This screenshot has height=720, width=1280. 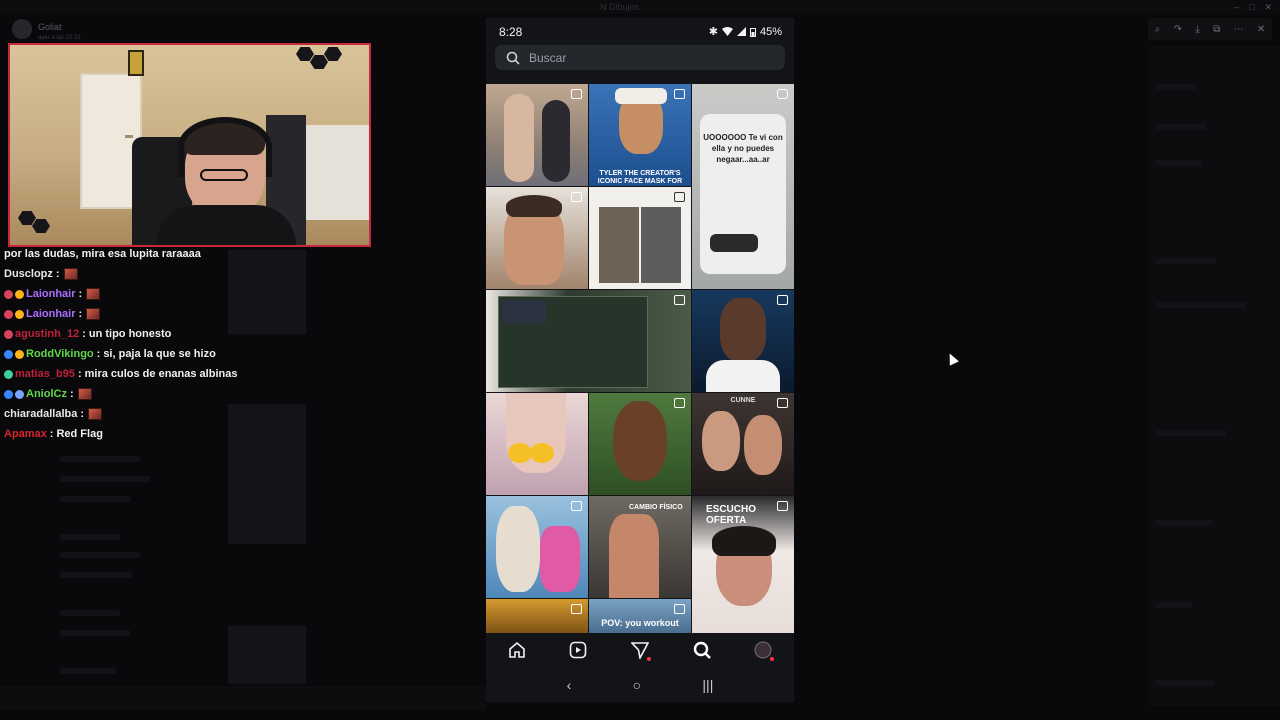 I want to click on wall-picture, so click(x=136, y=63).